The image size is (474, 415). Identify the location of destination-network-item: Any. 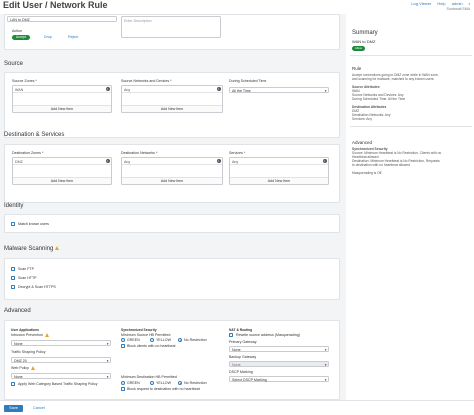
(127, 161).